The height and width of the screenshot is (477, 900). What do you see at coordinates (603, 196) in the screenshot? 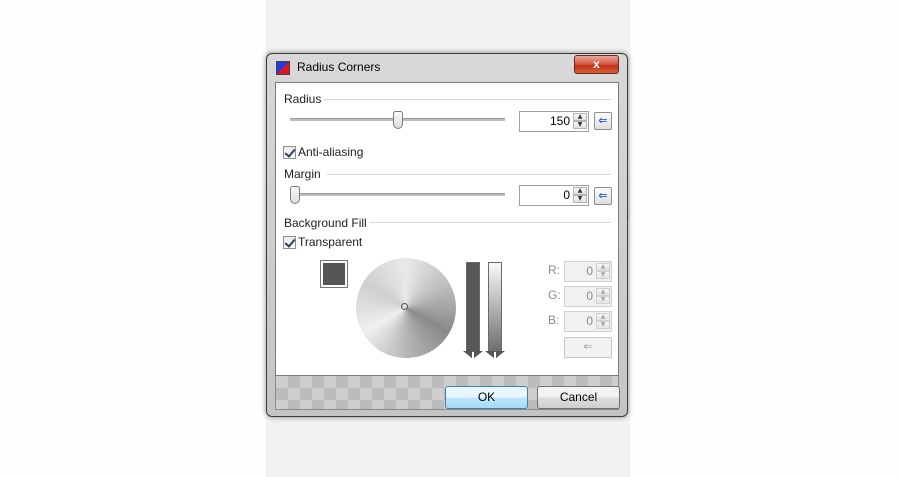
I see `margin-reset-button: ⇐` at bounding box center [603, 196].